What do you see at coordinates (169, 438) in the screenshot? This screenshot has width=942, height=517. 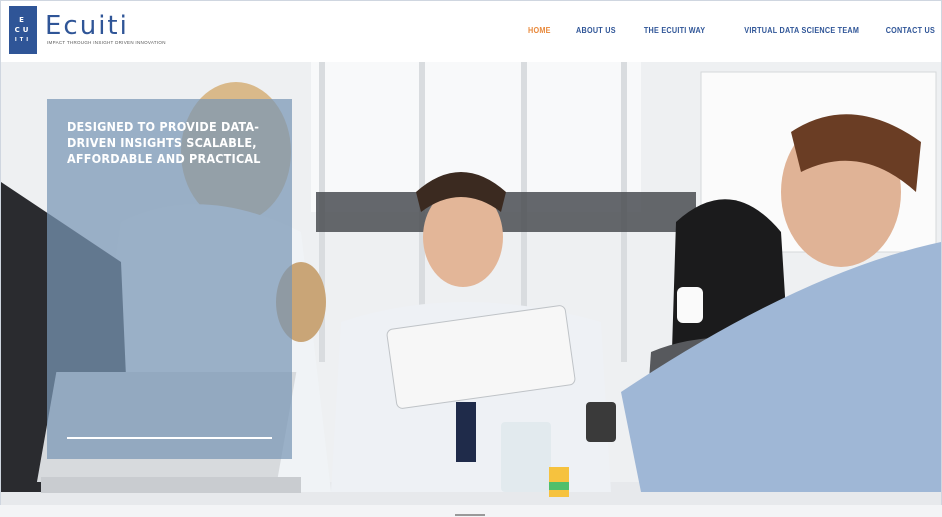 I see `hero-divider` at bounding box center [169, 438].